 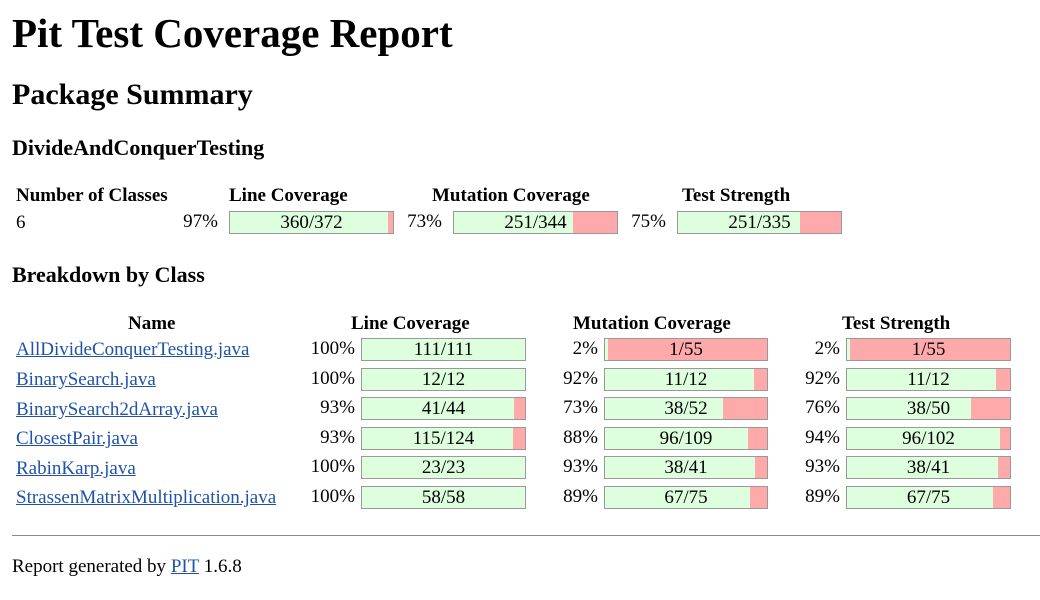 I want to click on test-strength-percent: 94%, so click(x=822, y=437).